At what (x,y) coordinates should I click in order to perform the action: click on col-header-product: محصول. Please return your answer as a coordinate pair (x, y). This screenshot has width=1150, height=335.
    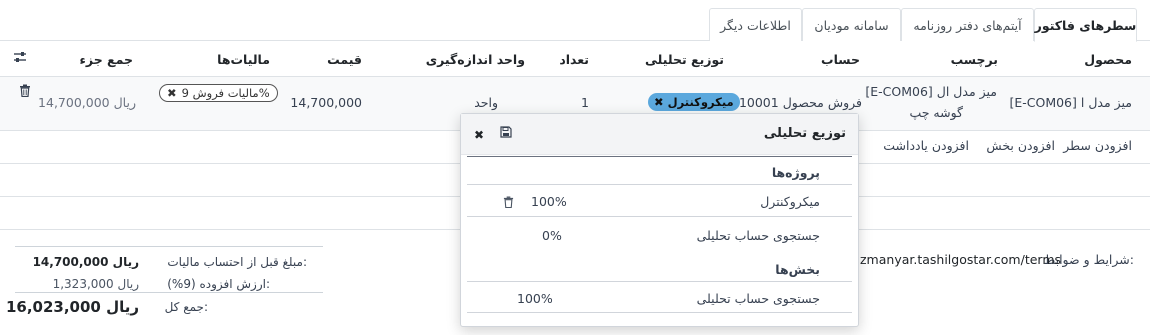
    Looking at the image, I should click on (1108, 59).